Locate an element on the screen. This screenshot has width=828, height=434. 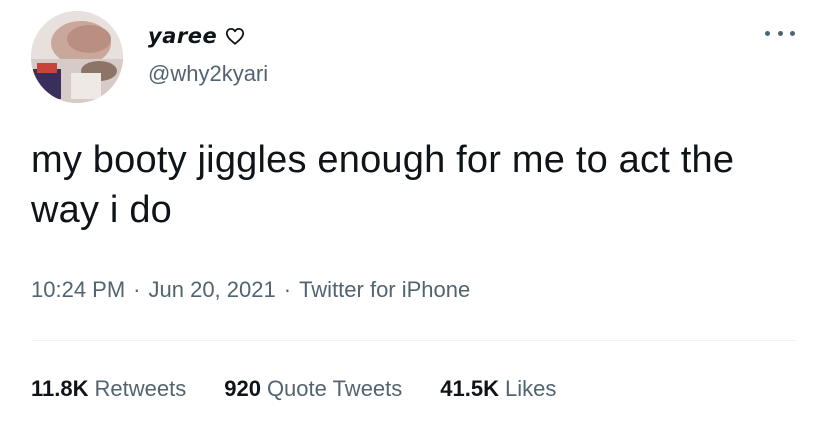
quote-tweets-stat: 920 Quote Tweets is located at coordinates (313, 389).